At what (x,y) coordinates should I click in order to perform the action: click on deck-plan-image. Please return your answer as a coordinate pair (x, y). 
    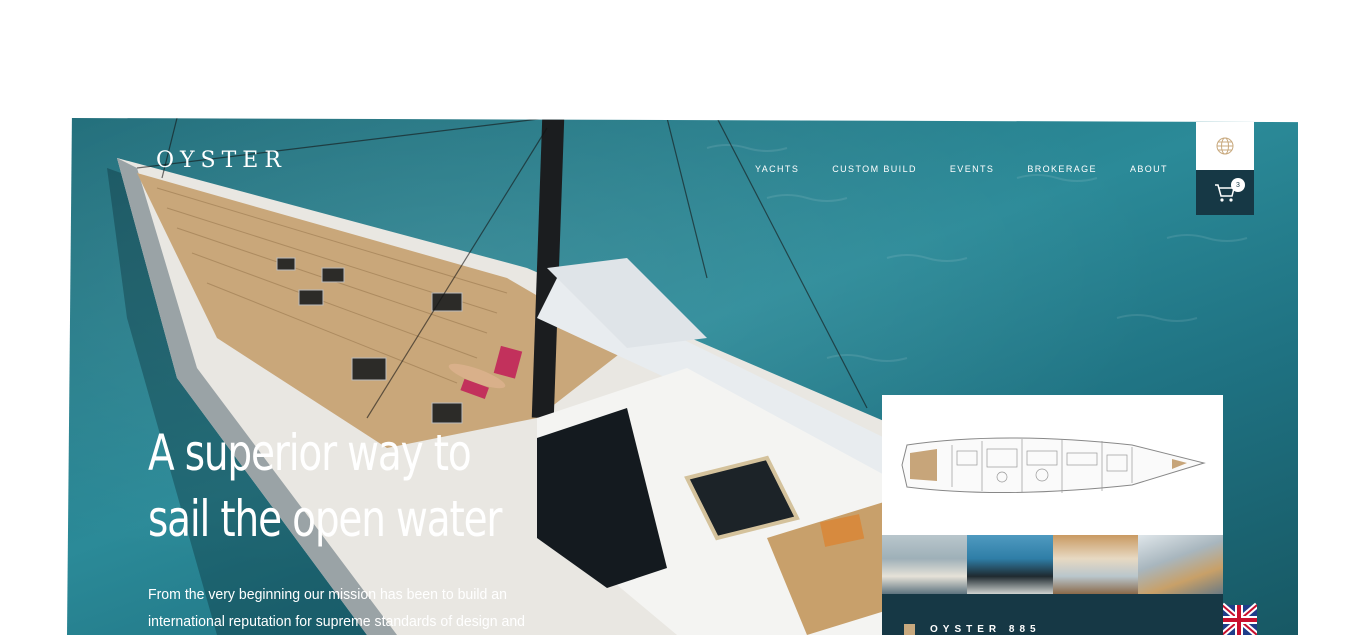
    Looking at the image, I should click on (1052, 465).